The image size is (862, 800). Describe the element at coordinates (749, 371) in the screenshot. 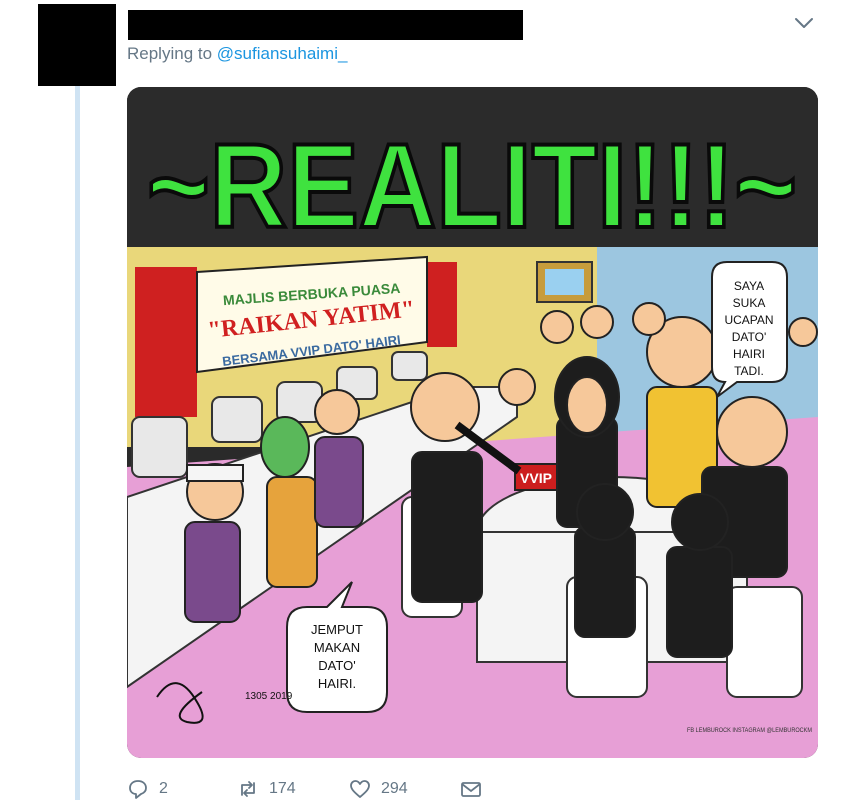

I see `svg-text: TADI.` at that location.